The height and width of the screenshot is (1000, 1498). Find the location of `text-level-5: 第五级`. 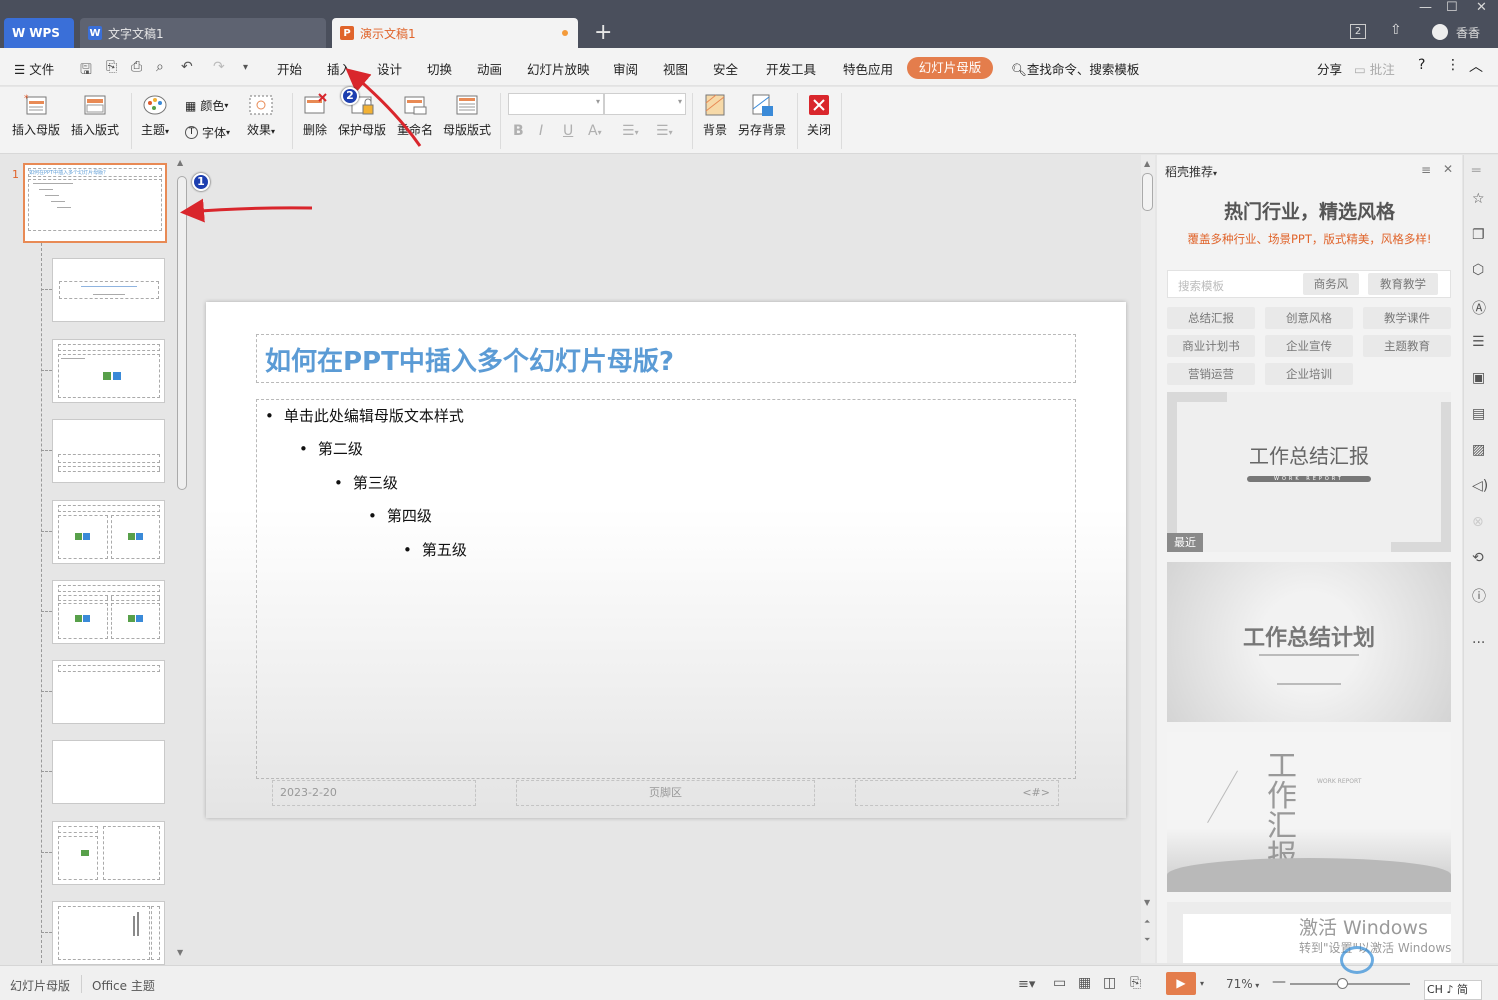

text-level-5: 第五级 is located at coordinates (435, 549).